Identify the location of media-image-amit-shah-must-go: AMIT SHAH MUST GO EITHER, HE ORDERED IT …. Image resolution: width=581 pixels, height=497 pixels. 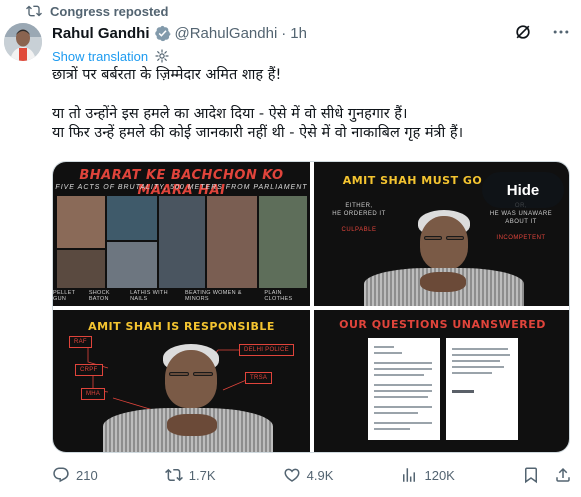
(441, 234).